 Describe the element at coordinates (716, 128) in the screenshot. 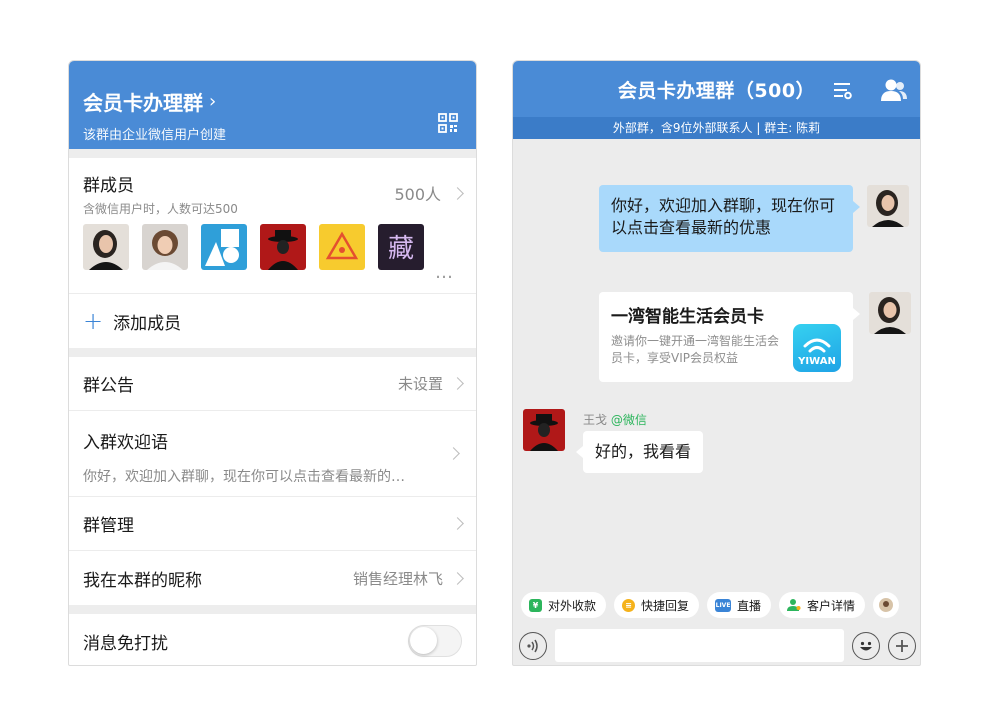

I see `group-info-bar: 外部群，含9位外部联系人 | 群主: 陈莉` at that location.